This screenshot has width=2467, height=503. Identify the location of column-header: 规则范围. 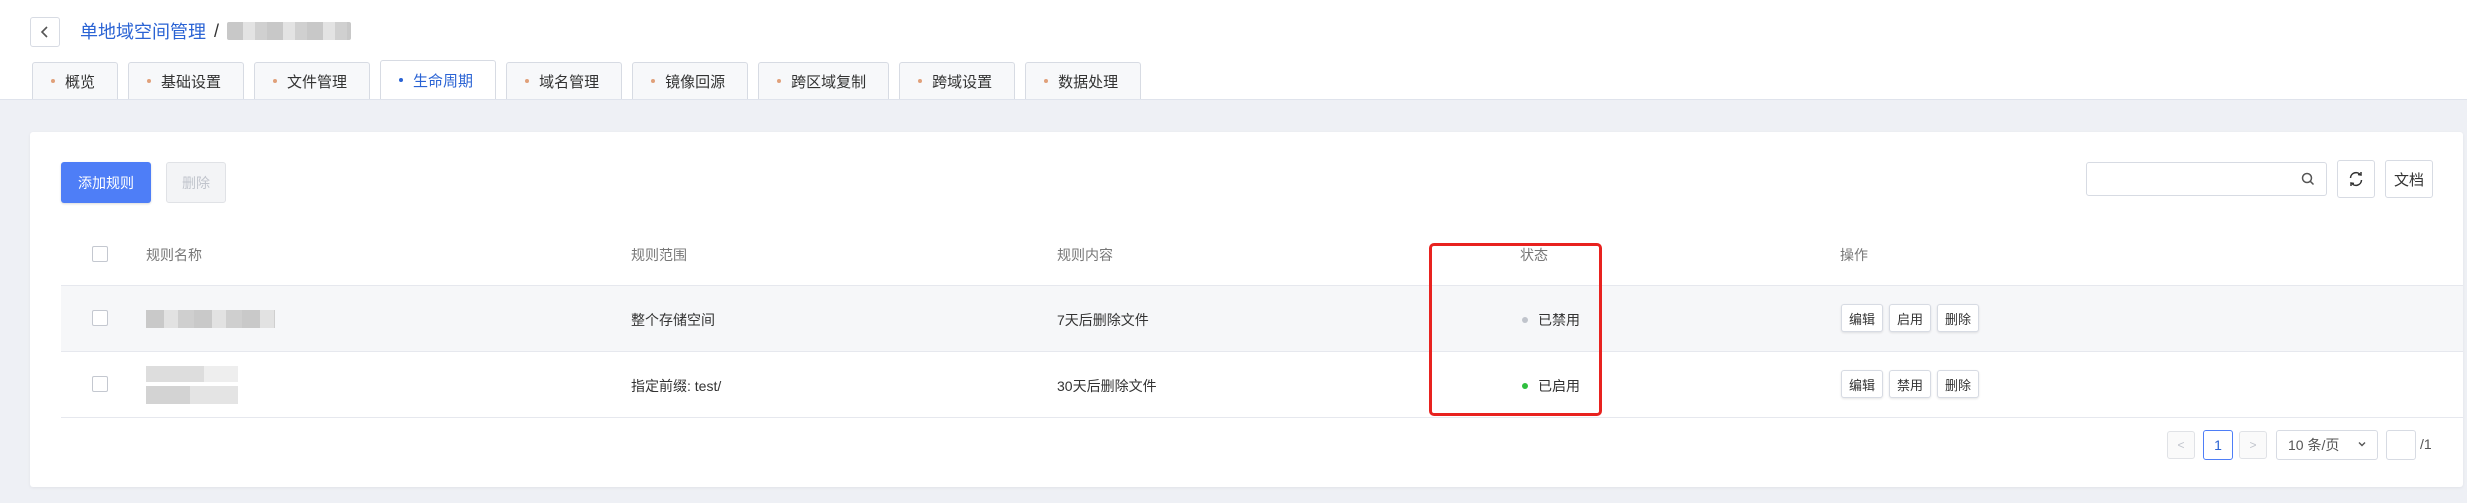
(659, 255).